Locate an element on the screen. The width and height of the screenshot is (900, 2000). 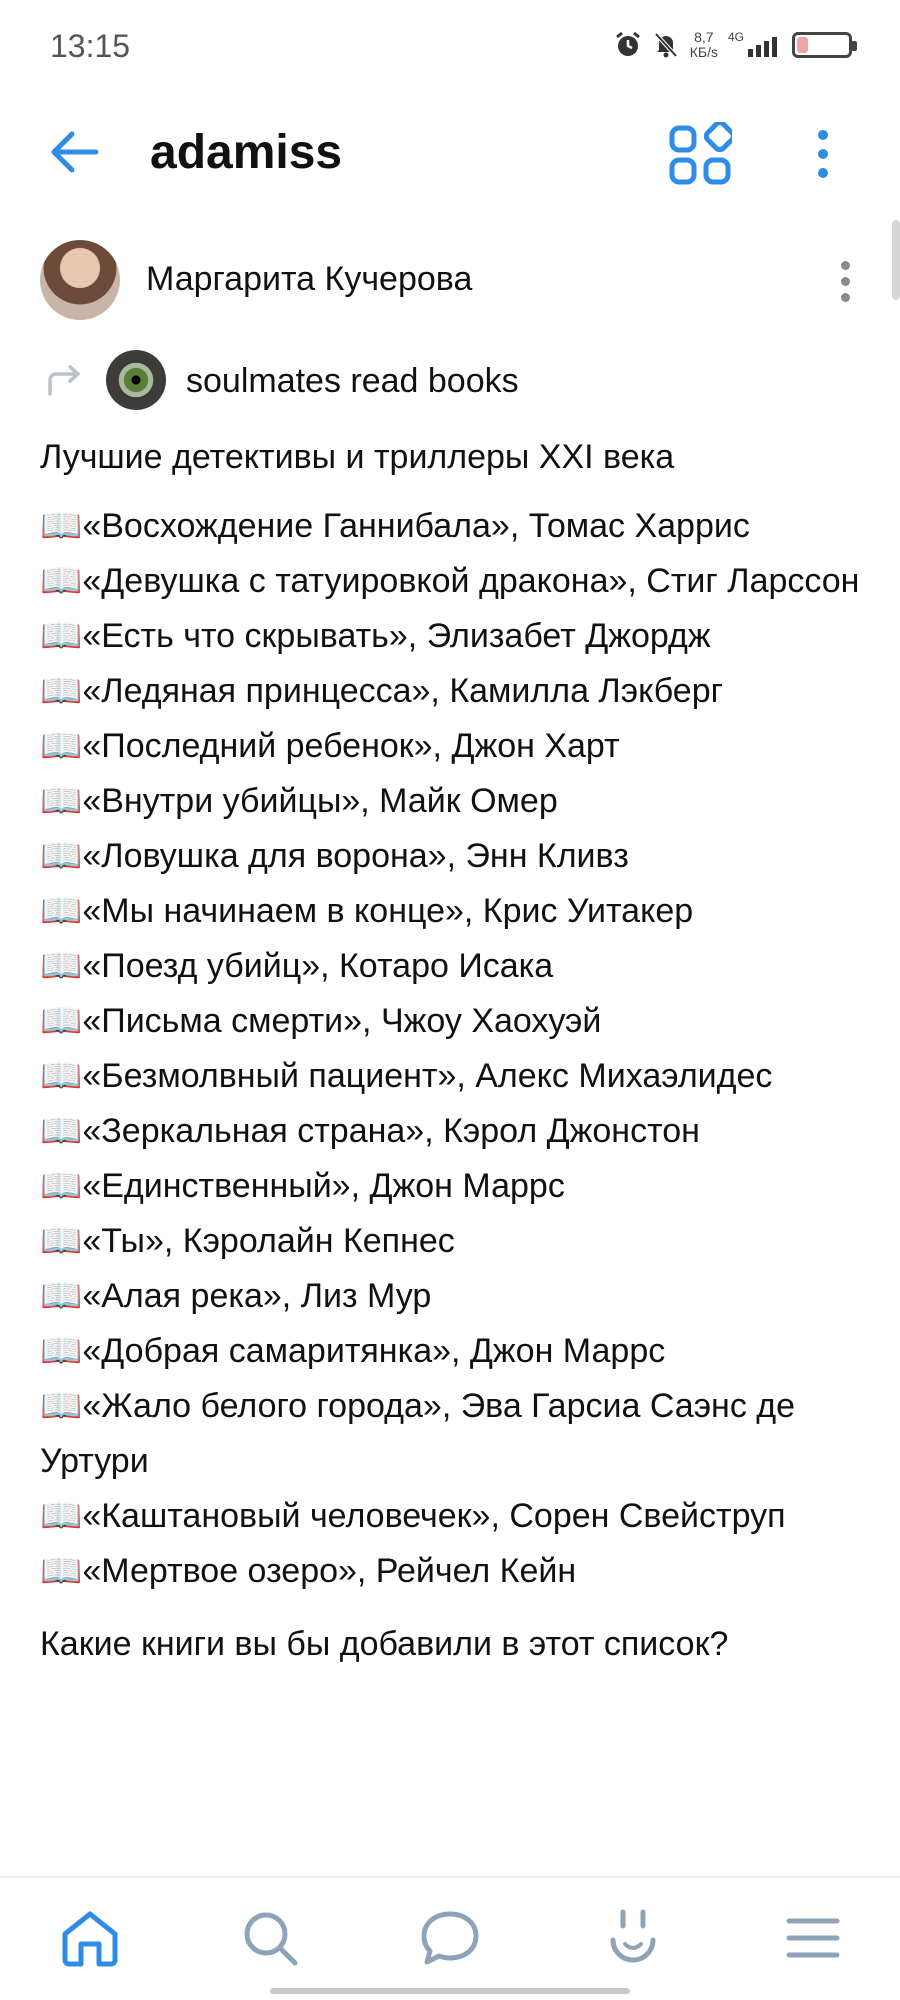
book-title-author: «Каштановый человечек», Сорен Свейструп is located at coordinates (434, 1516).